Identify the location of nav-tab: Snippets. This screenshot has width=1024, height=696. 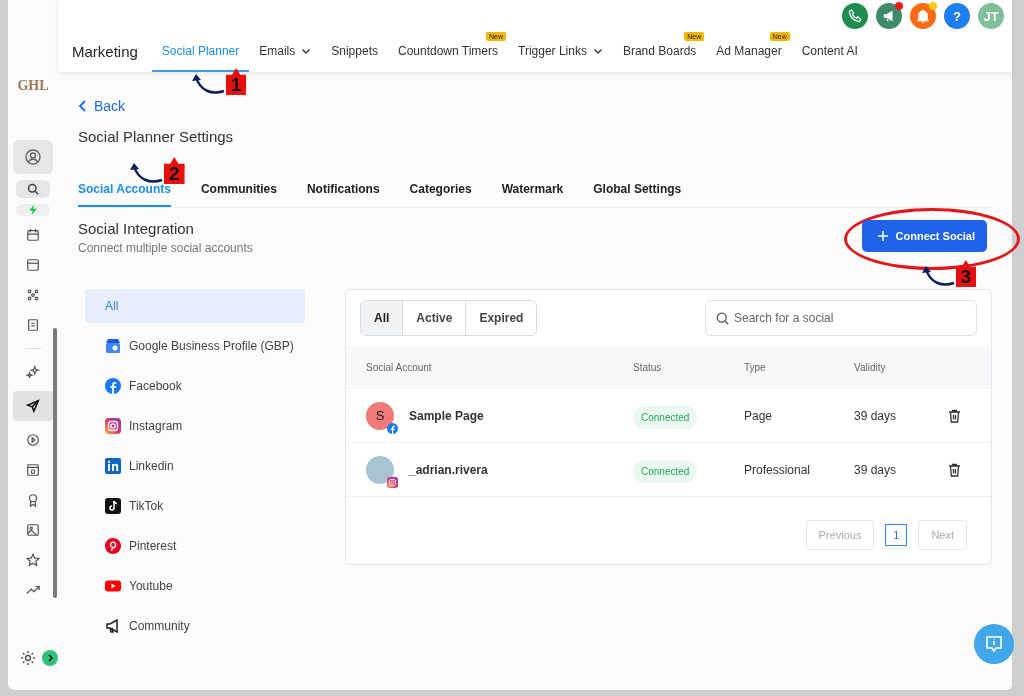
(354, 58).